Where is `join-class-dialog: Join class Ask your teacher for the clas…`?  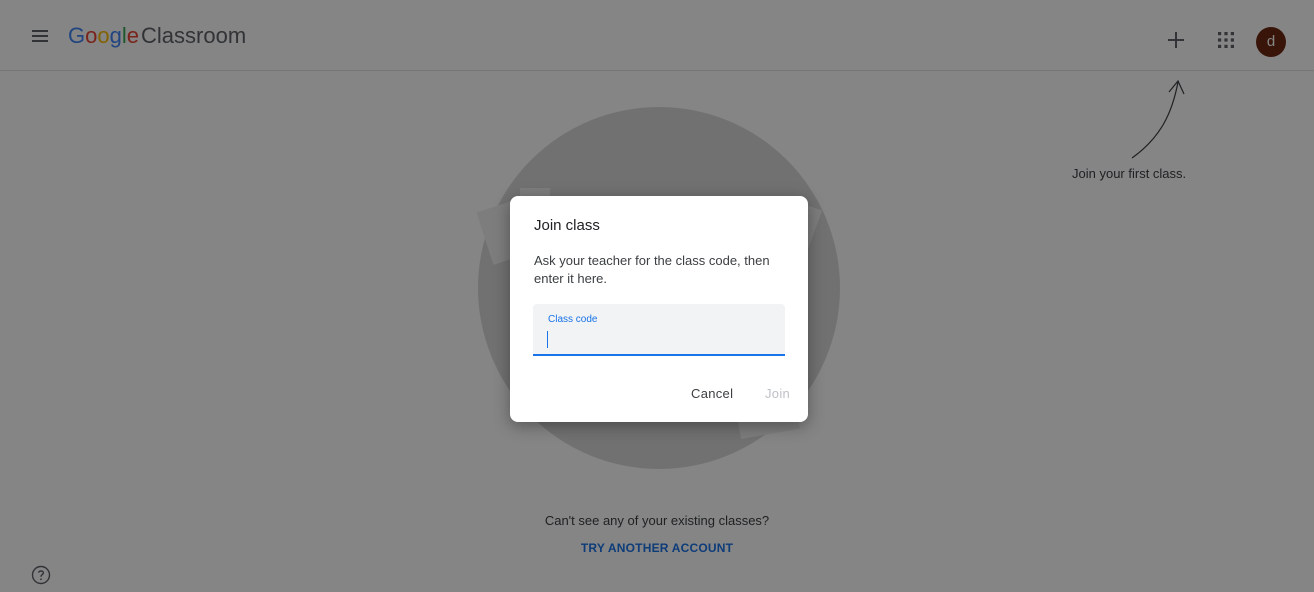 join-class-dialog: Join class Ask your teacher for the clas… is located at coordinates (659, 309).